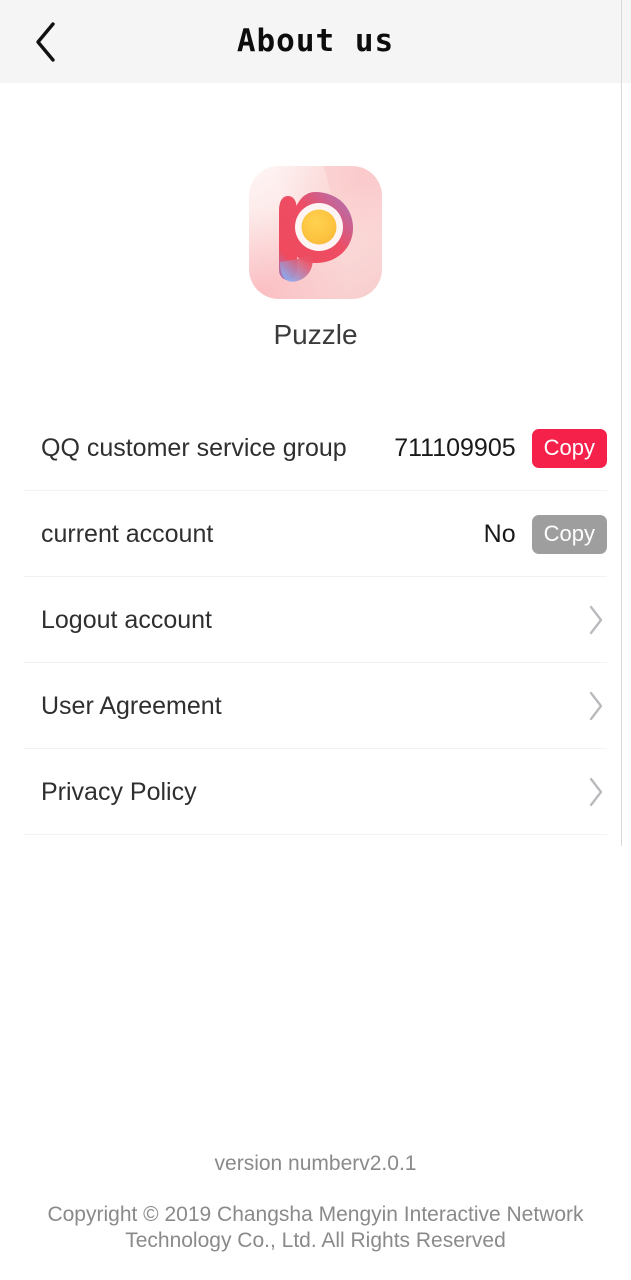 This screenshot has height=1280, width=631. I want to click on row-privacy-policy: Privacy Policy, so click(315, 792).